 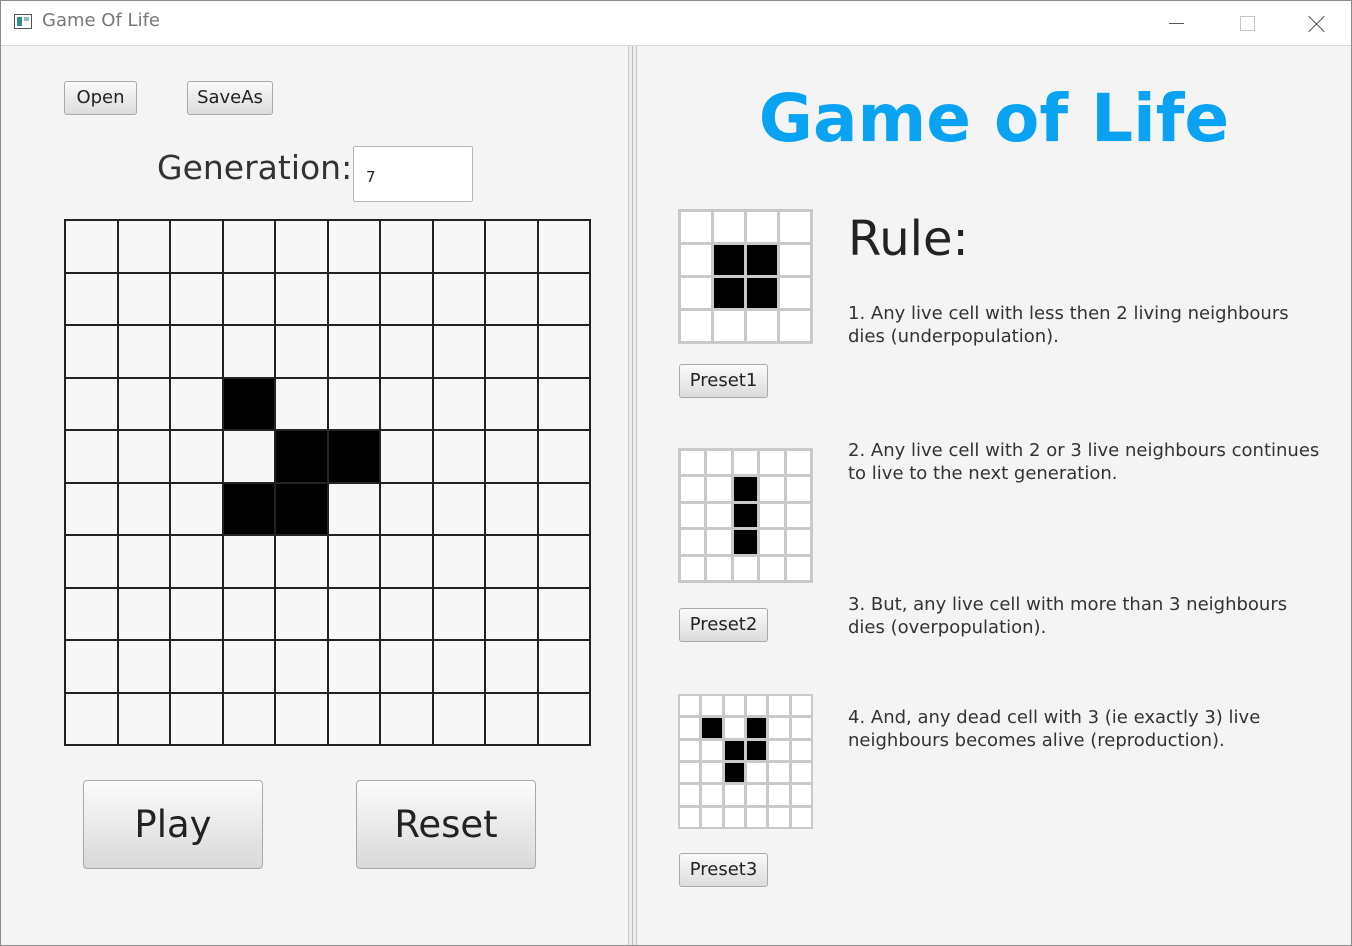 I want to click on title-bar: Game Of Life, so click(x=676, y=23).